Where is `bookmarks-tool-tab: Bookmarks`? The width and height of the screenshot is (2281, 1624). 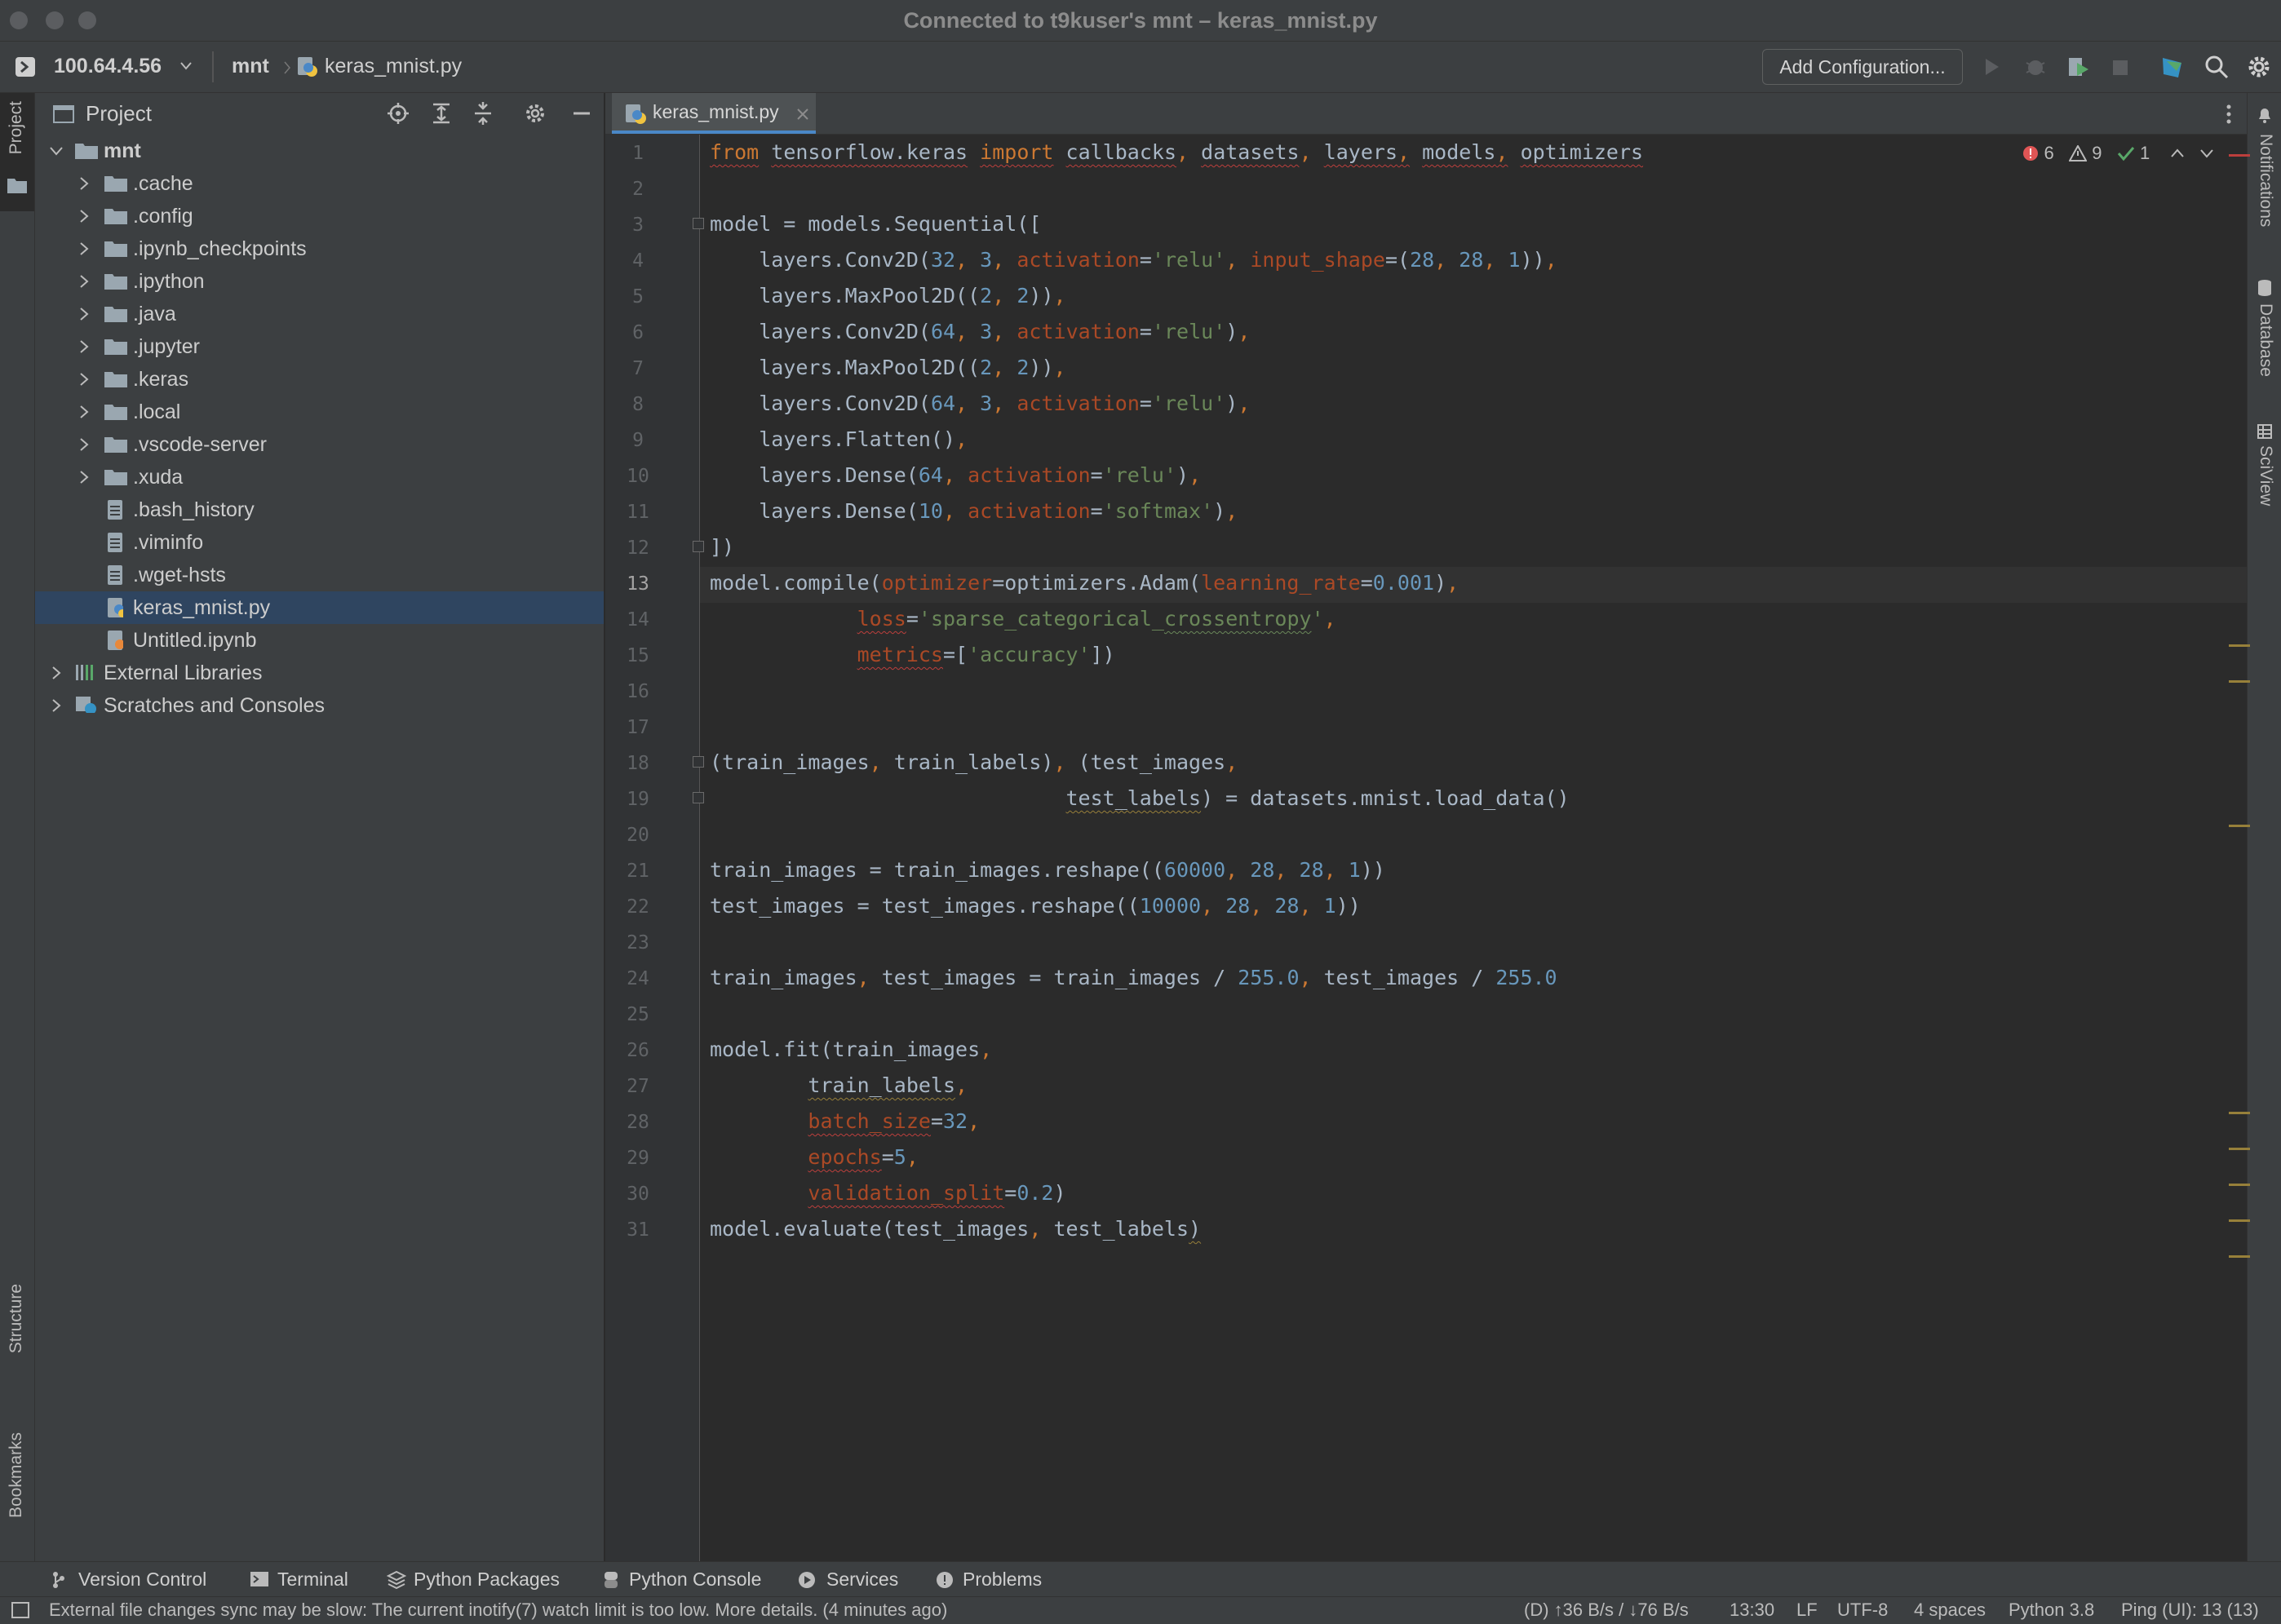 bookmarks-tool-tab: Bookmarks is located at coordinates (17, 1481).